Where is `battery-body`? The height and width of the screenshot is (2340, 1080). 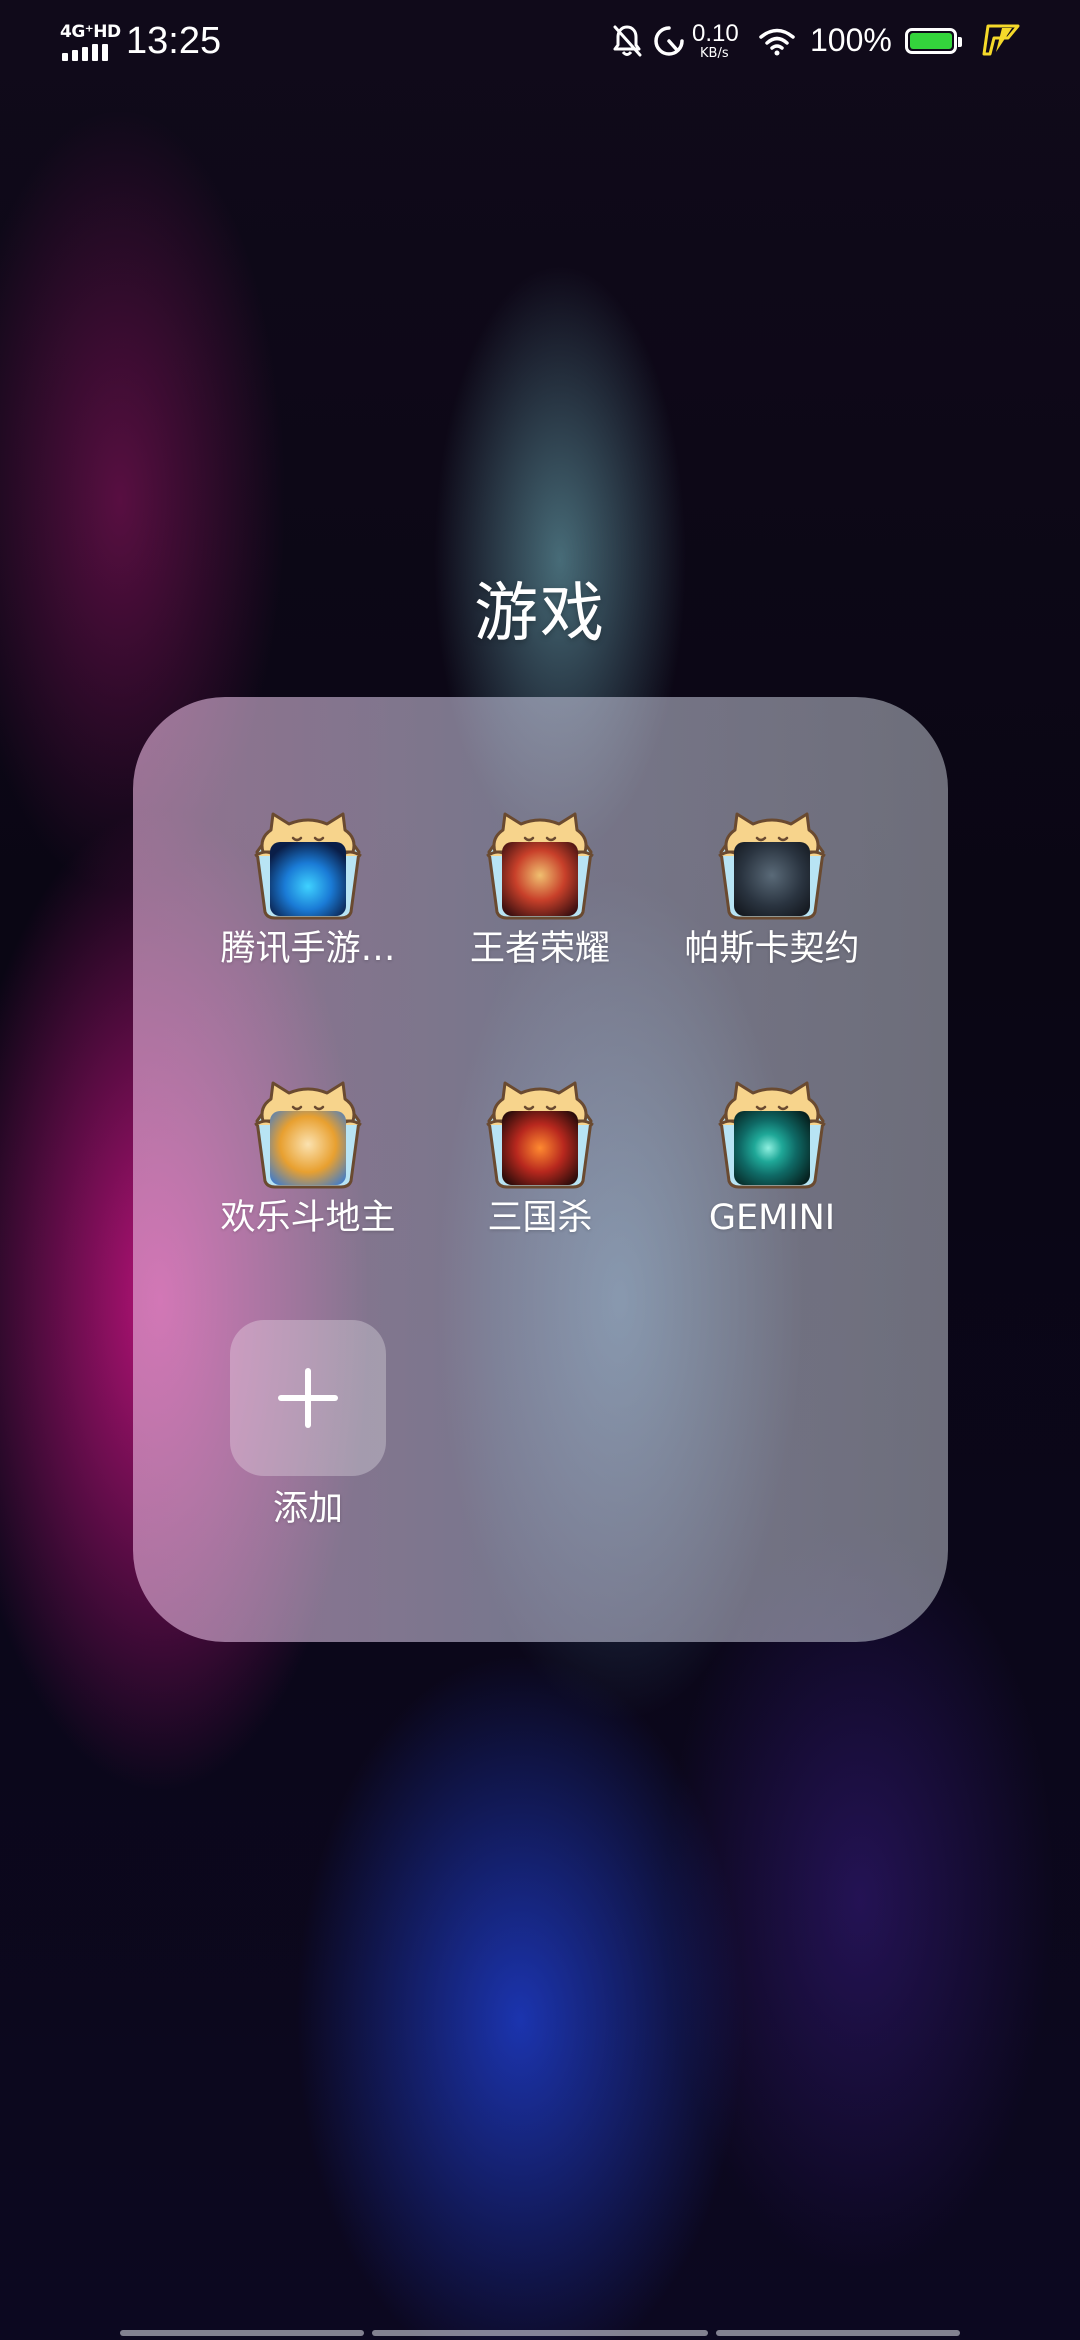
battery-body is located at coordinates (931, 41).